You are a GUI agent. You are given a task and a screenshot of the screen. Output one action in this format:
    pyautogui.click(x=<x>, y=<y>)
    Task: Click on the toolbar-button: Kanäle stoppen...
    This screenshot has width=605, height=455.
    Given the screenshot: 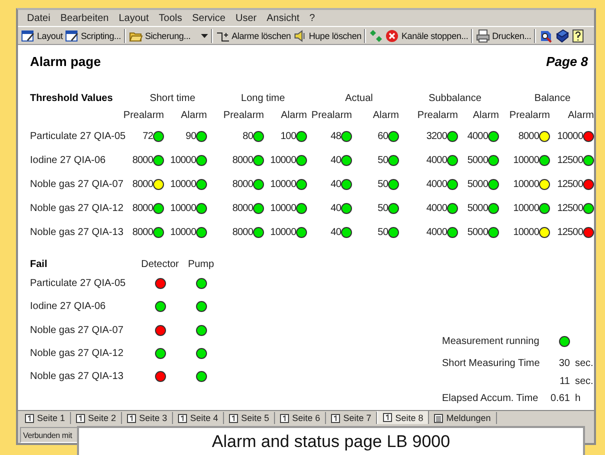 What is the action you would take?
    pyautogui.click(x=427, y=36)
    